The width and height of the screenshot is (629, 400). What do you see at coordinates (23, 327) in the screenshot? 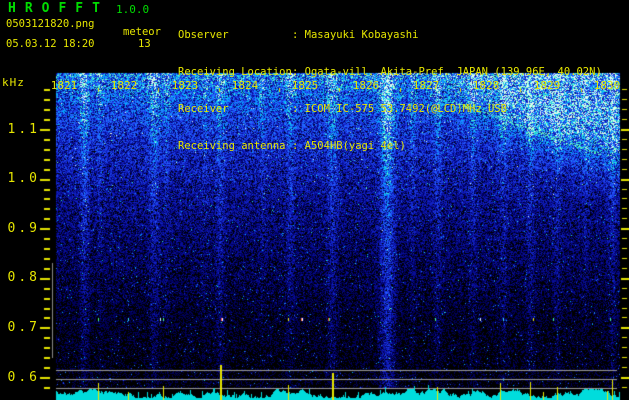
I see `freq-tick-label-0.7: 0.7` at bounding box center [23, 327].